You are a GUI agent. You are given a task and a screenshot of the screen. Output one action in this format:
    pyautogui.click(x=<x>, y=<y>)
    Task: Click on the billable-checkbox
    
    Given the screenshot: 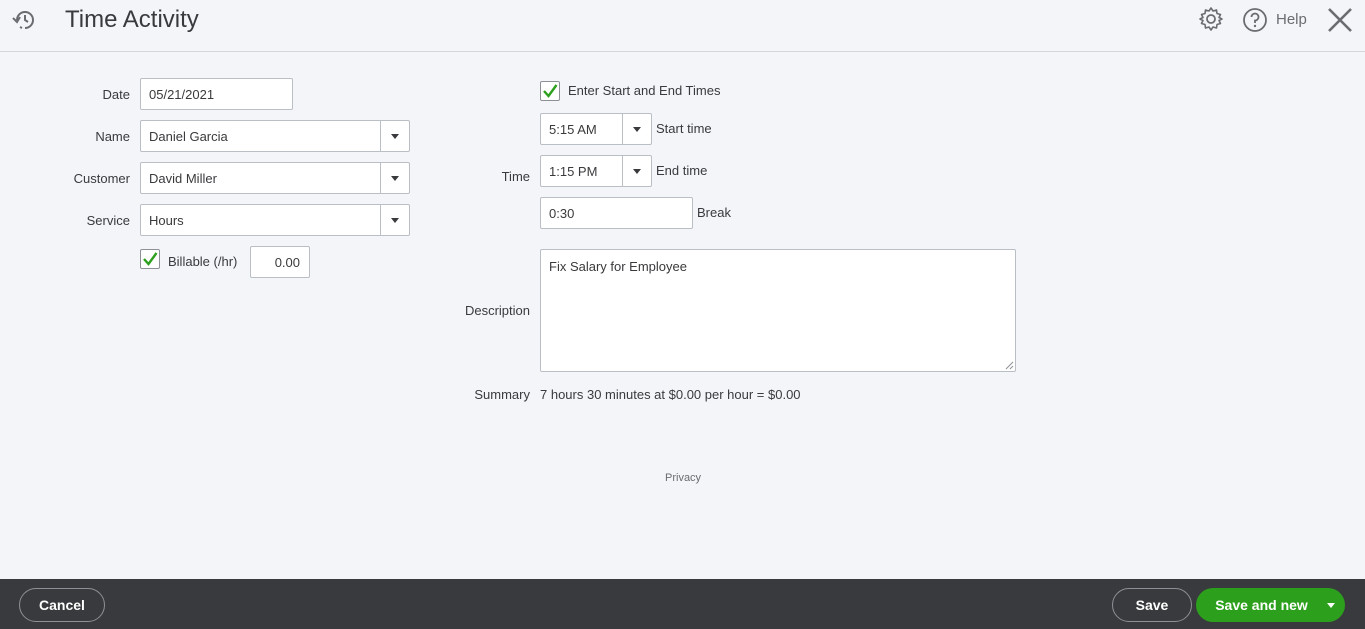 What is the action you would take?
    pyautogui.click(x=150, y=259)
    